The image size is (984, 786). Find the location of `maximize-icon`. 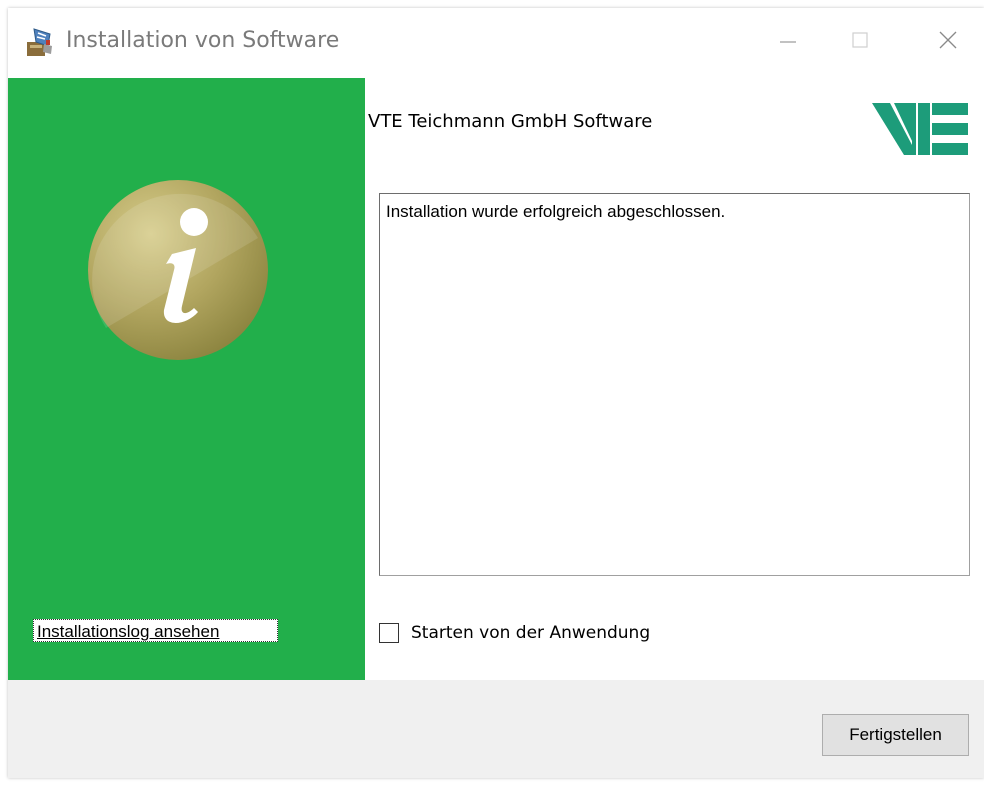

maximize-icon is located at coordinates (860, 40).